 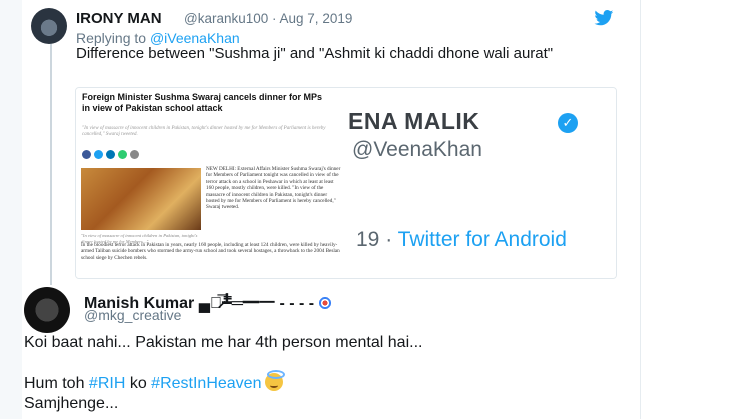 What do you see at coordinates (98, 154) in the screenshot?
I see `twitter-share-icon` at bounding box center [98, 154].